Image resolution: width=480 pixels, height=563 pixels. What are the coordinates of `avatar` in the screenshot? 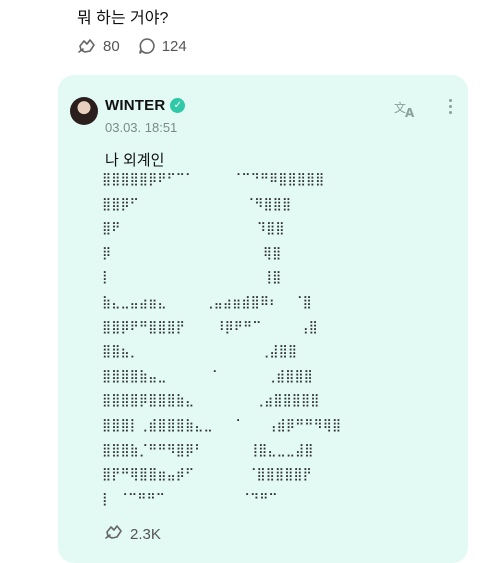 It's located at (84, 111).